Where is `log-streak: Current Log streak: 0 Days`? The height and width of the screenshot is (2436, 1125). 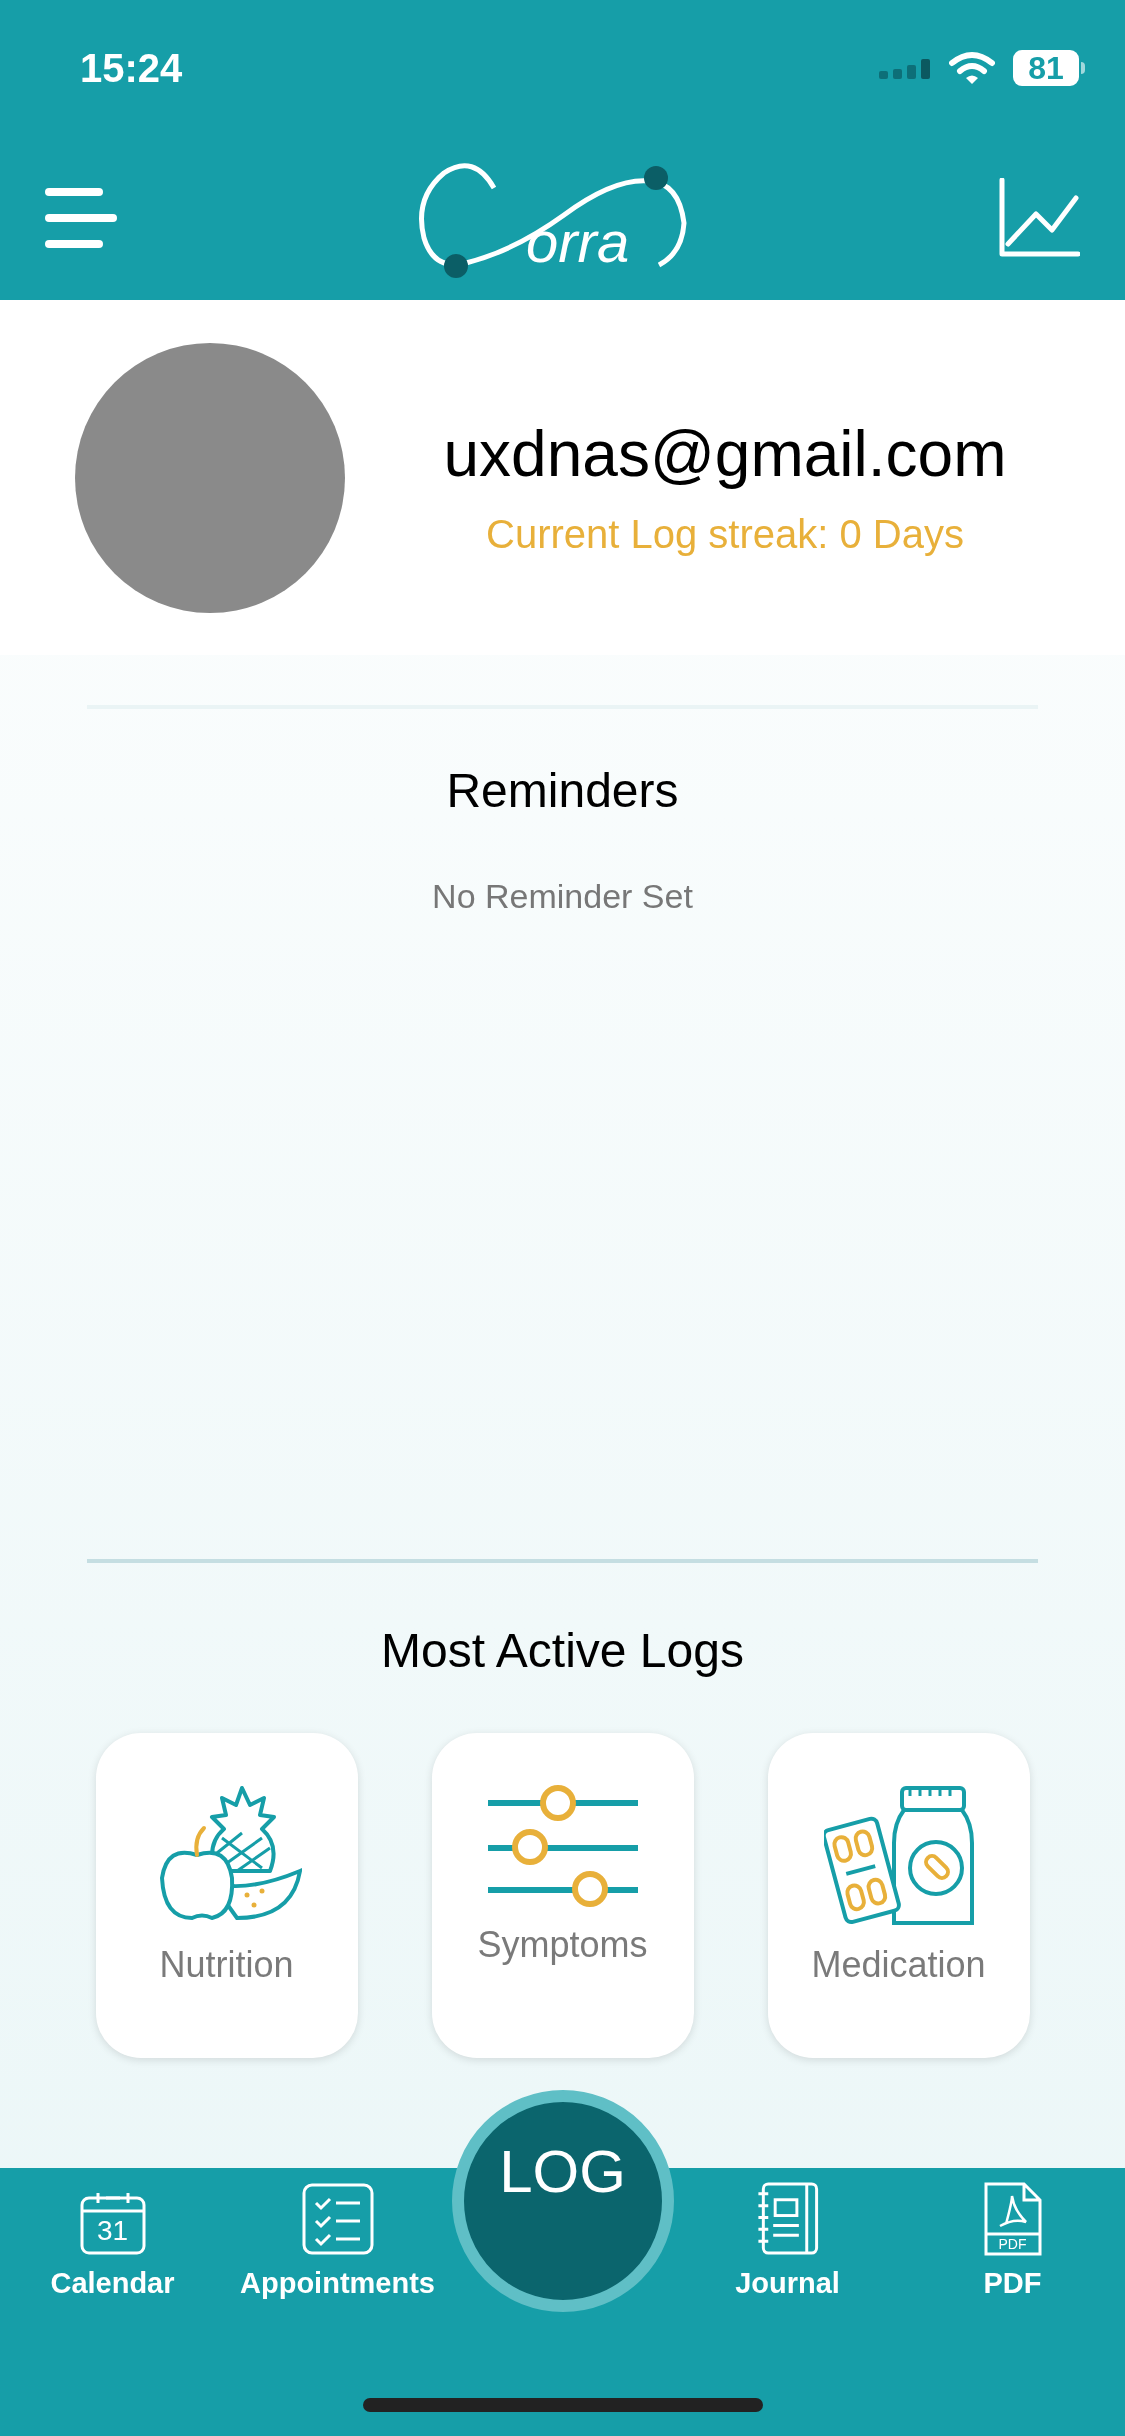 log-streak: Current Log streak: 0 Days is located at coordinates (725, 533).